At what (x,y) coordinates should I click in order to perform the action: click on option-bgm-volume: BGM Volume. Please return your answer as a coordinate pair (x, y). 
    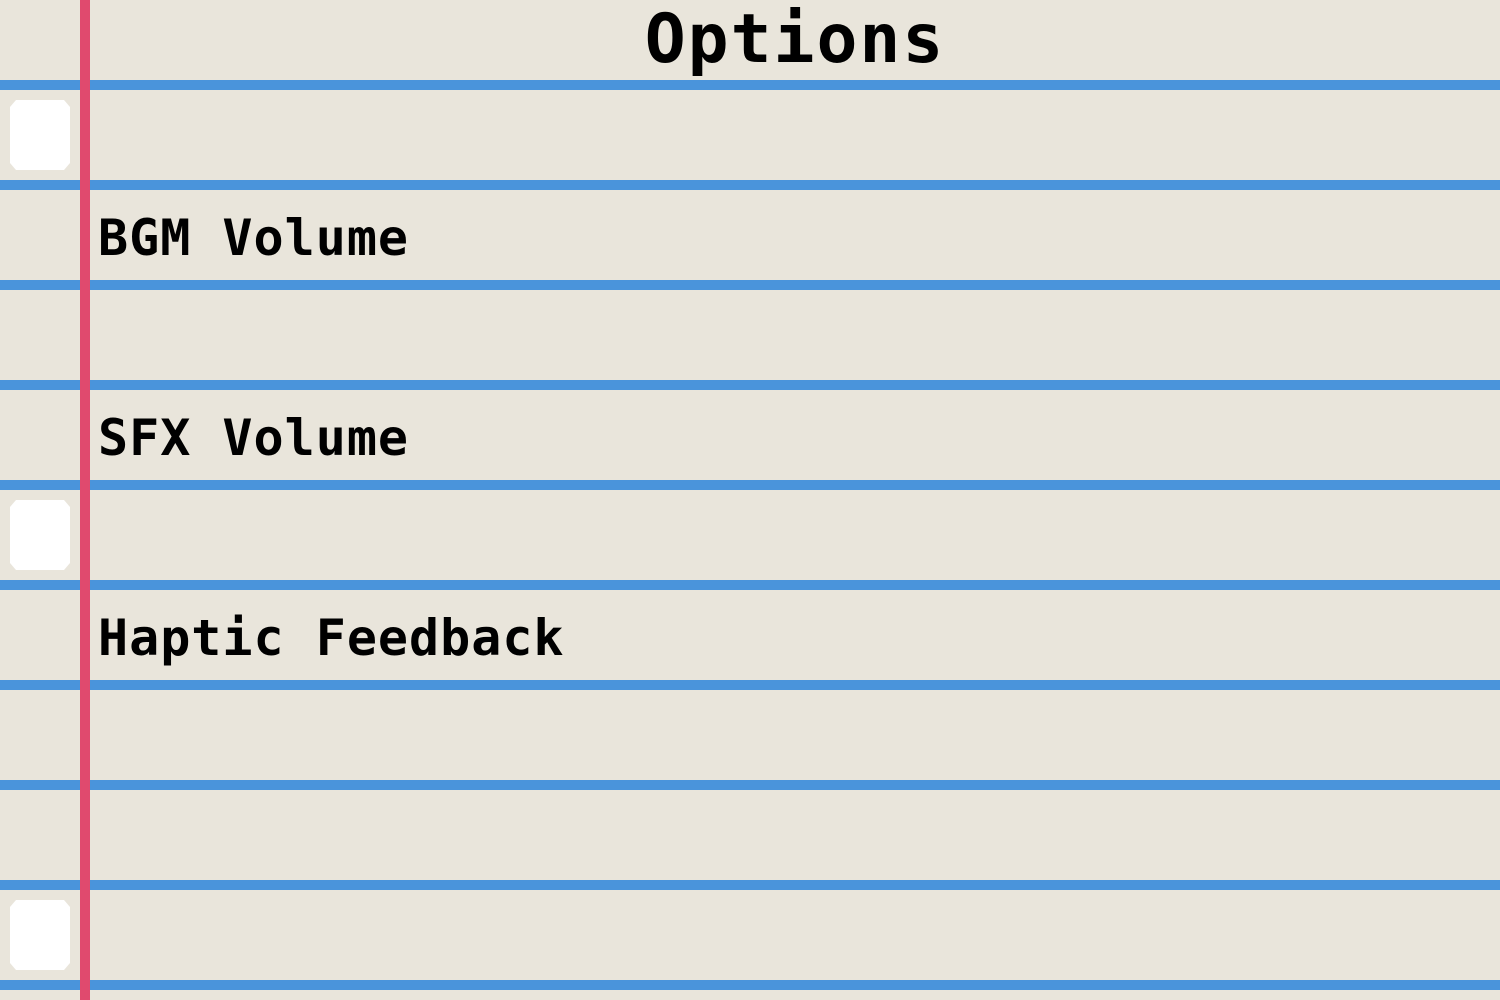
    Looking at the image, I should click on (253, 235).